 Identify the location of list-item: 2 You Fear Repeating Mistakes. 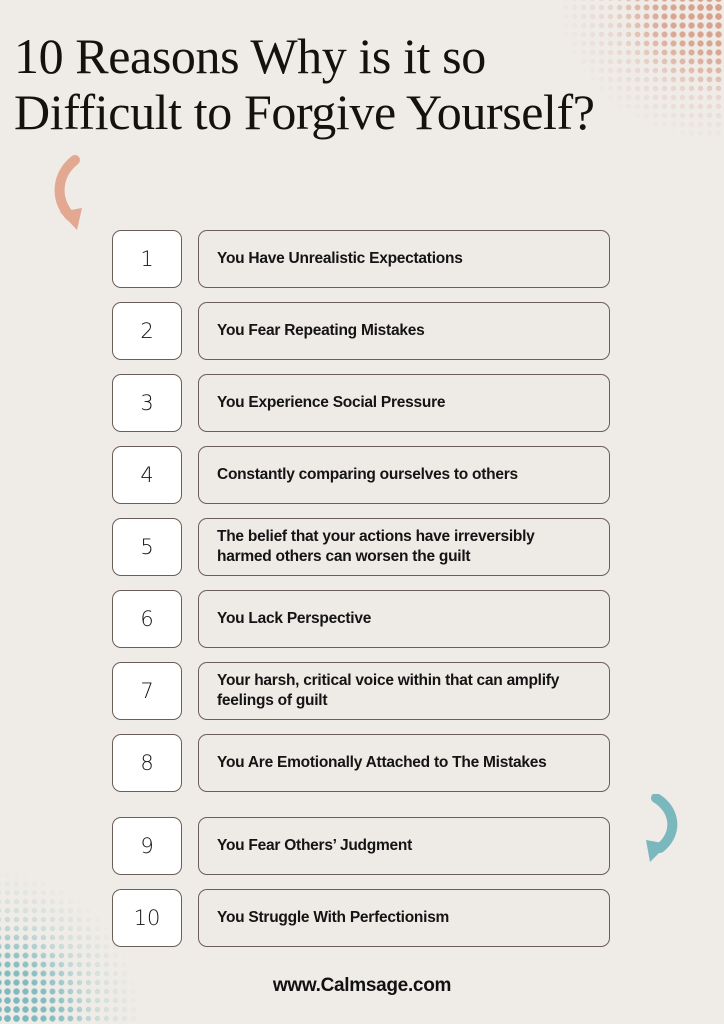
(362, 331).